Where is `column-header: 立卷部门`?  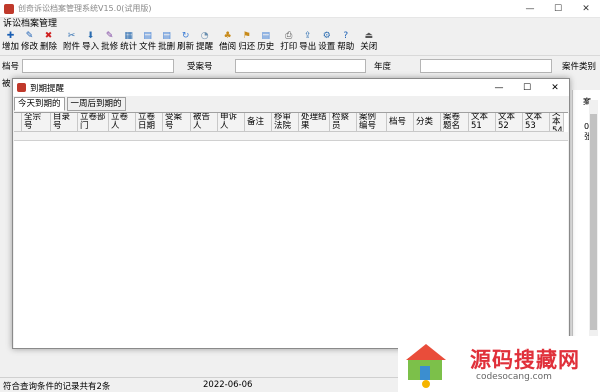
column-header: 立卷部门 is located at coordinates (93, 122).